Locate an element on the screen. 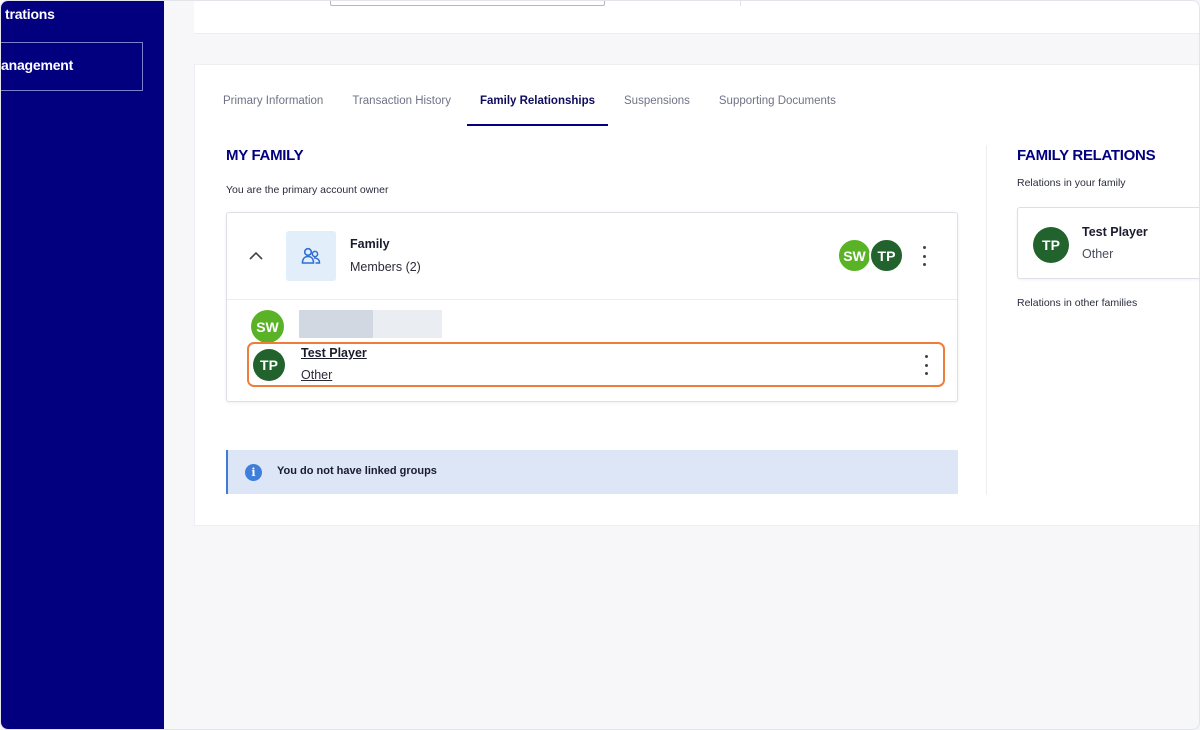 The image size is (1200, 730). family-members-count: Members (2) is located at coordinates (385, 267).